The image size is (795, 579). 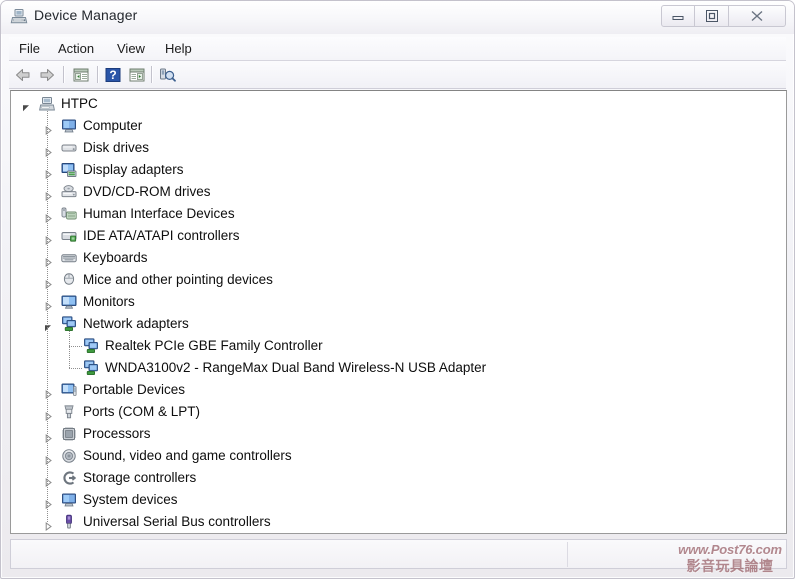 What do you see at coordinates (113, 75) in the screenshot?
I see `help-button: ?` at bounding box center [113, 75].